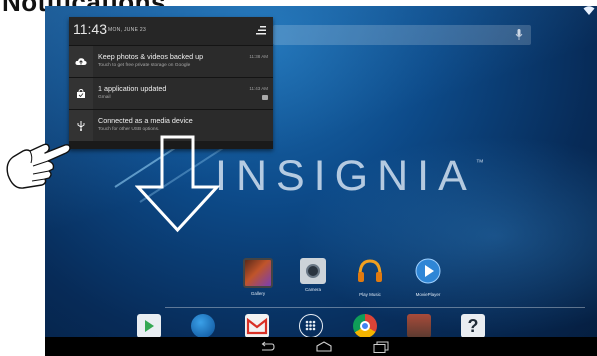 The image size is (597, 356). Describe the element at coordinates (365, 326) in the screenshot. I see `chrome-icon` at that location.